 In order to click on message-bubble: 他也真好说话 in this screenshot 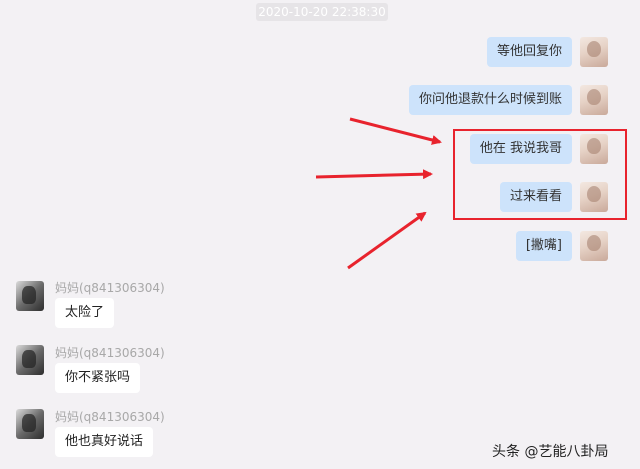, I will do `click(104, 442)`.